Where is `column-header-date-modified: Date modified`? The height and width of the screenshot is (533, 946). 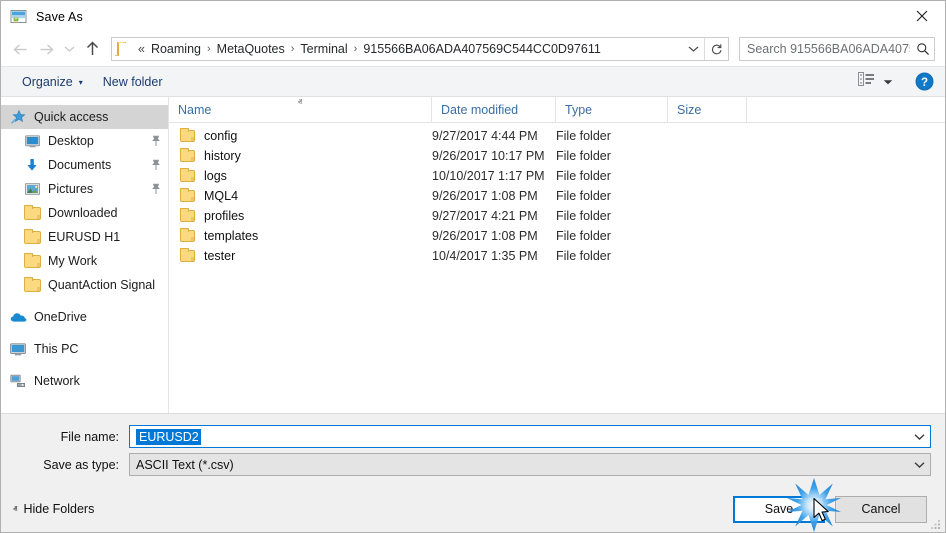
column-header-date-modified: Date modified is located at coordinates (494, 109).